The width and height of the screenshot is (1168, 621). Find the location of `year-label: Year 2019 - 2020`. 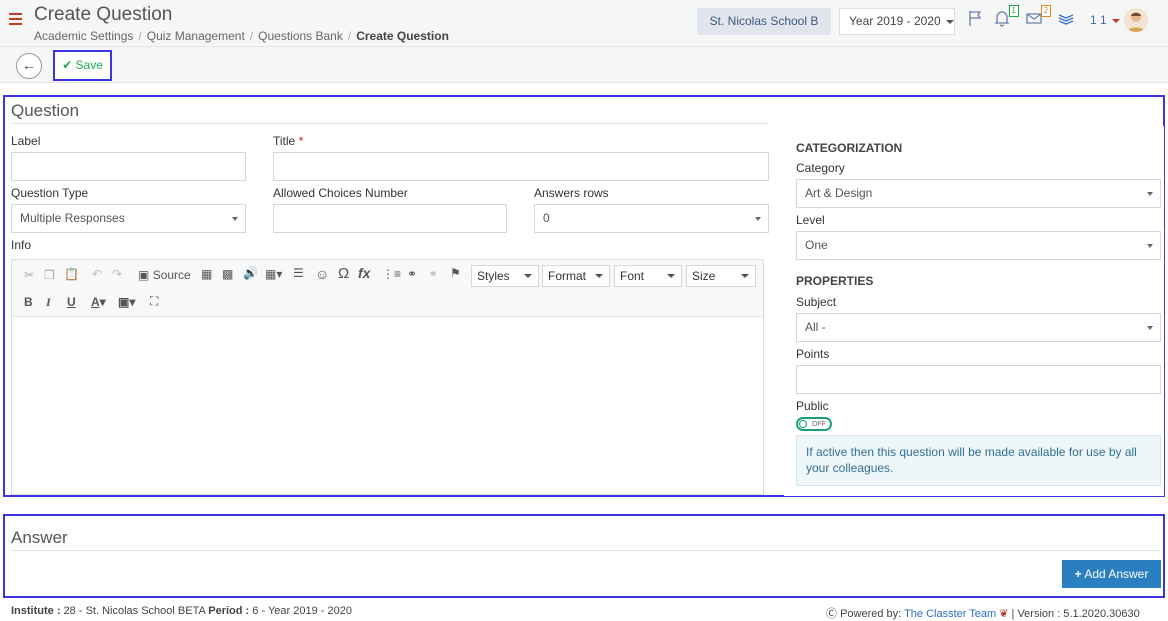

year-label: Year 2019 - 2020 is located at coordinates (895, 21).